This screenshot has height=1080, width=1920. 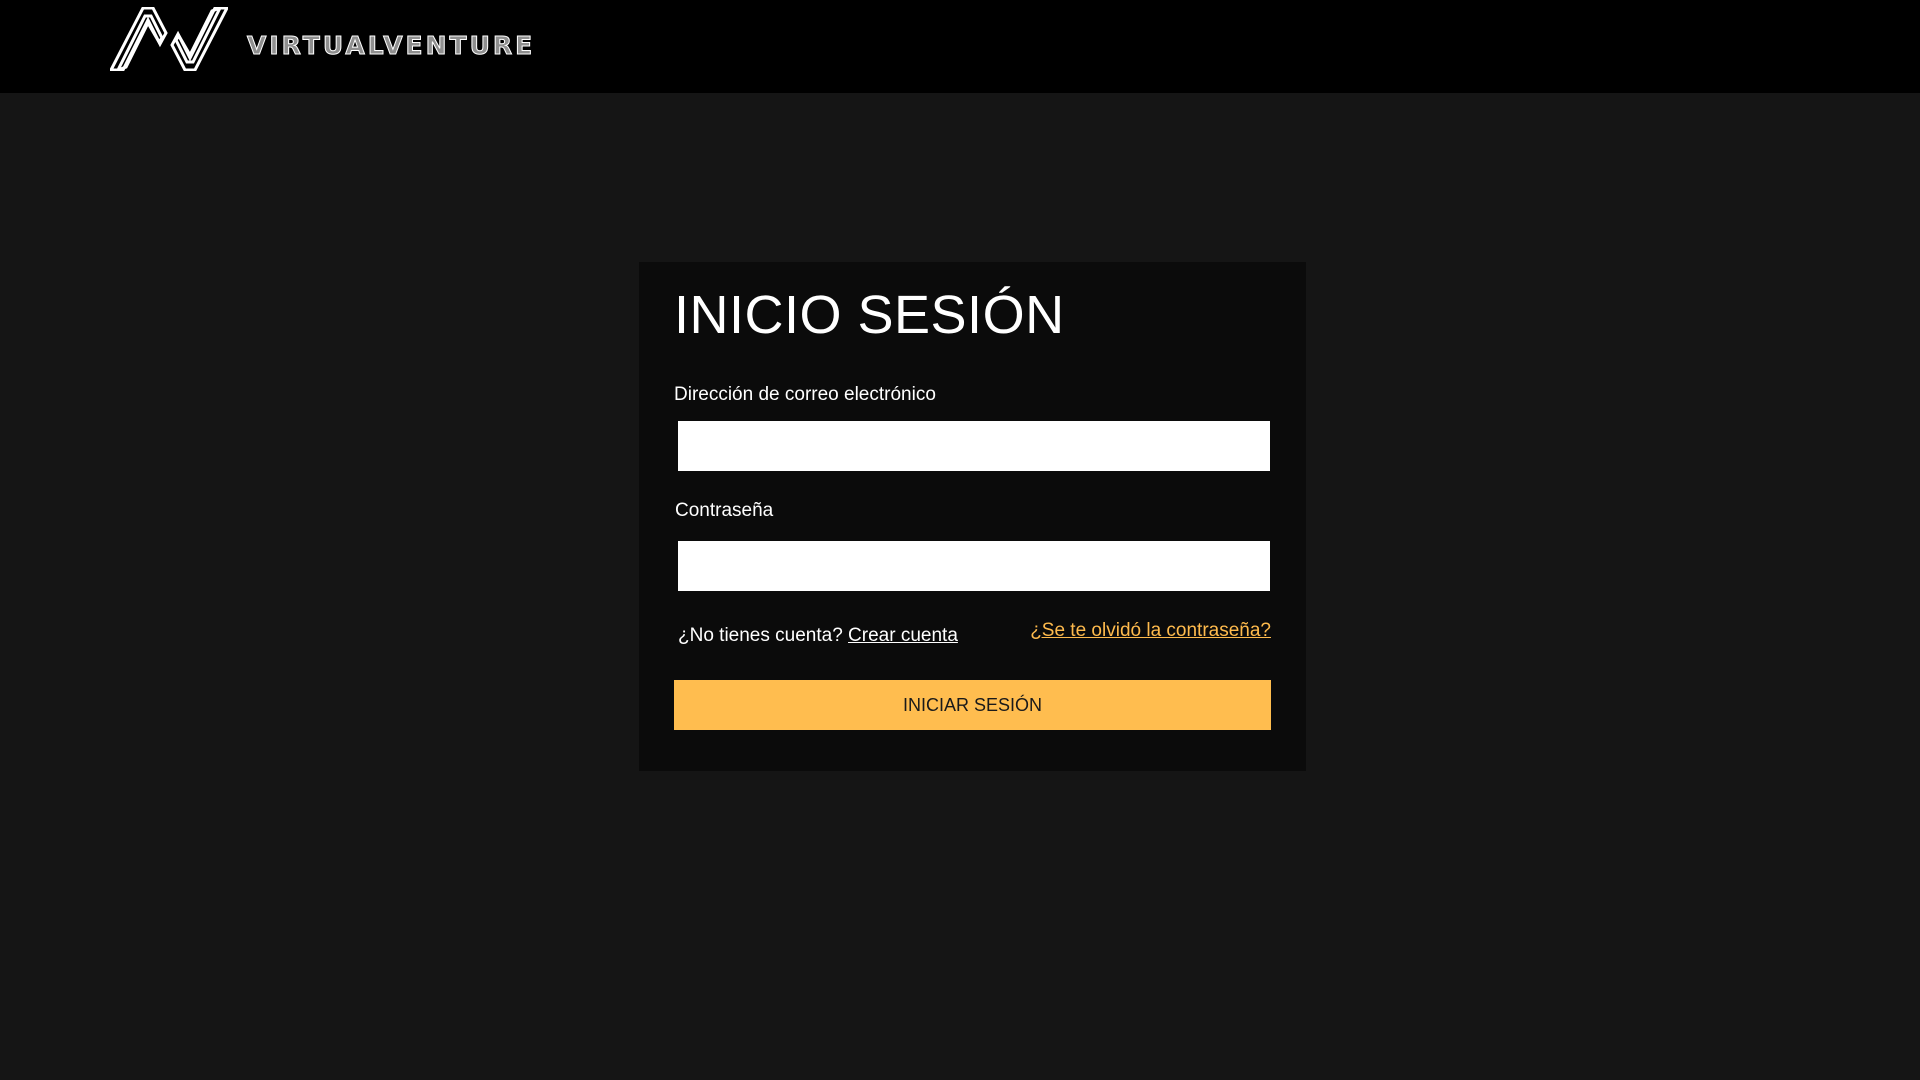 I want to click on create-account-link: Crear cuenta, so click(x=903, y=635).